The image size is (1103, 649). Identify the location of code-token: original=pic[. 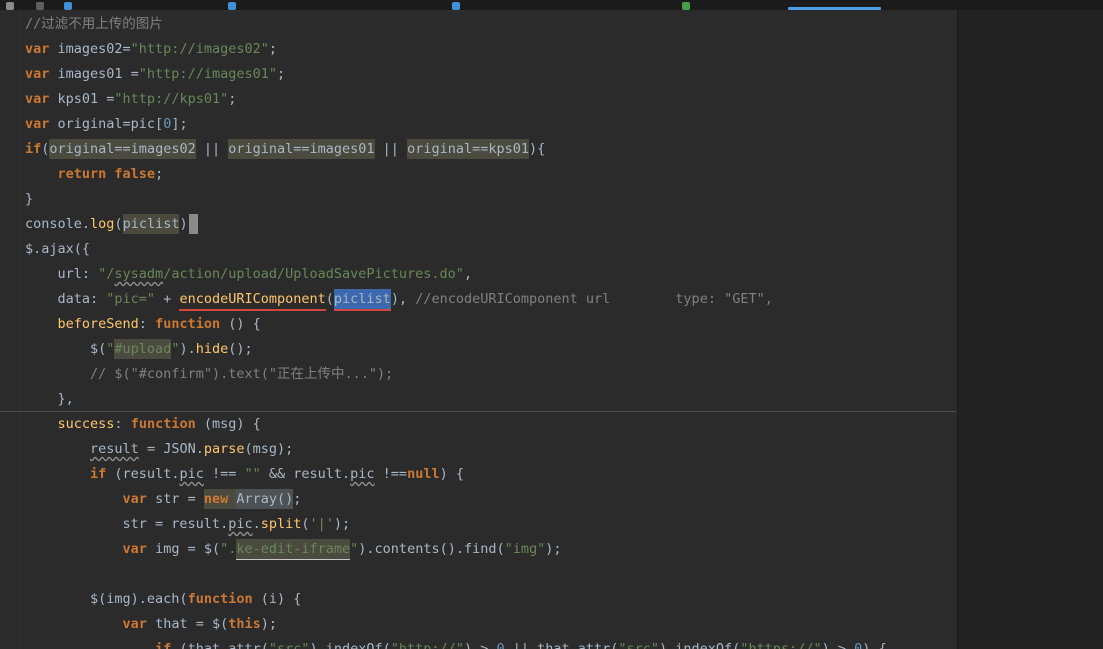
(106, 124).